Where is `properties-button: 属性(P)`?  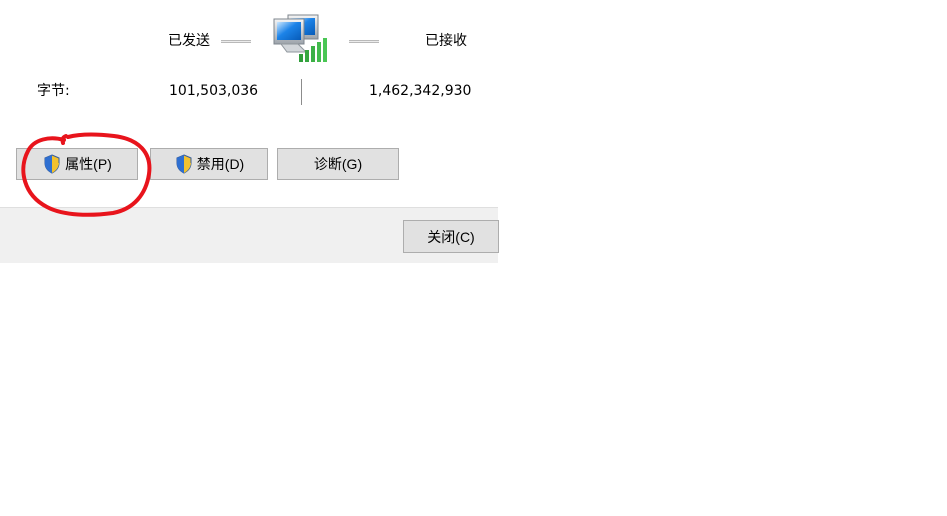
properties-button: 属性(P) is located at coordinates (77, 164).